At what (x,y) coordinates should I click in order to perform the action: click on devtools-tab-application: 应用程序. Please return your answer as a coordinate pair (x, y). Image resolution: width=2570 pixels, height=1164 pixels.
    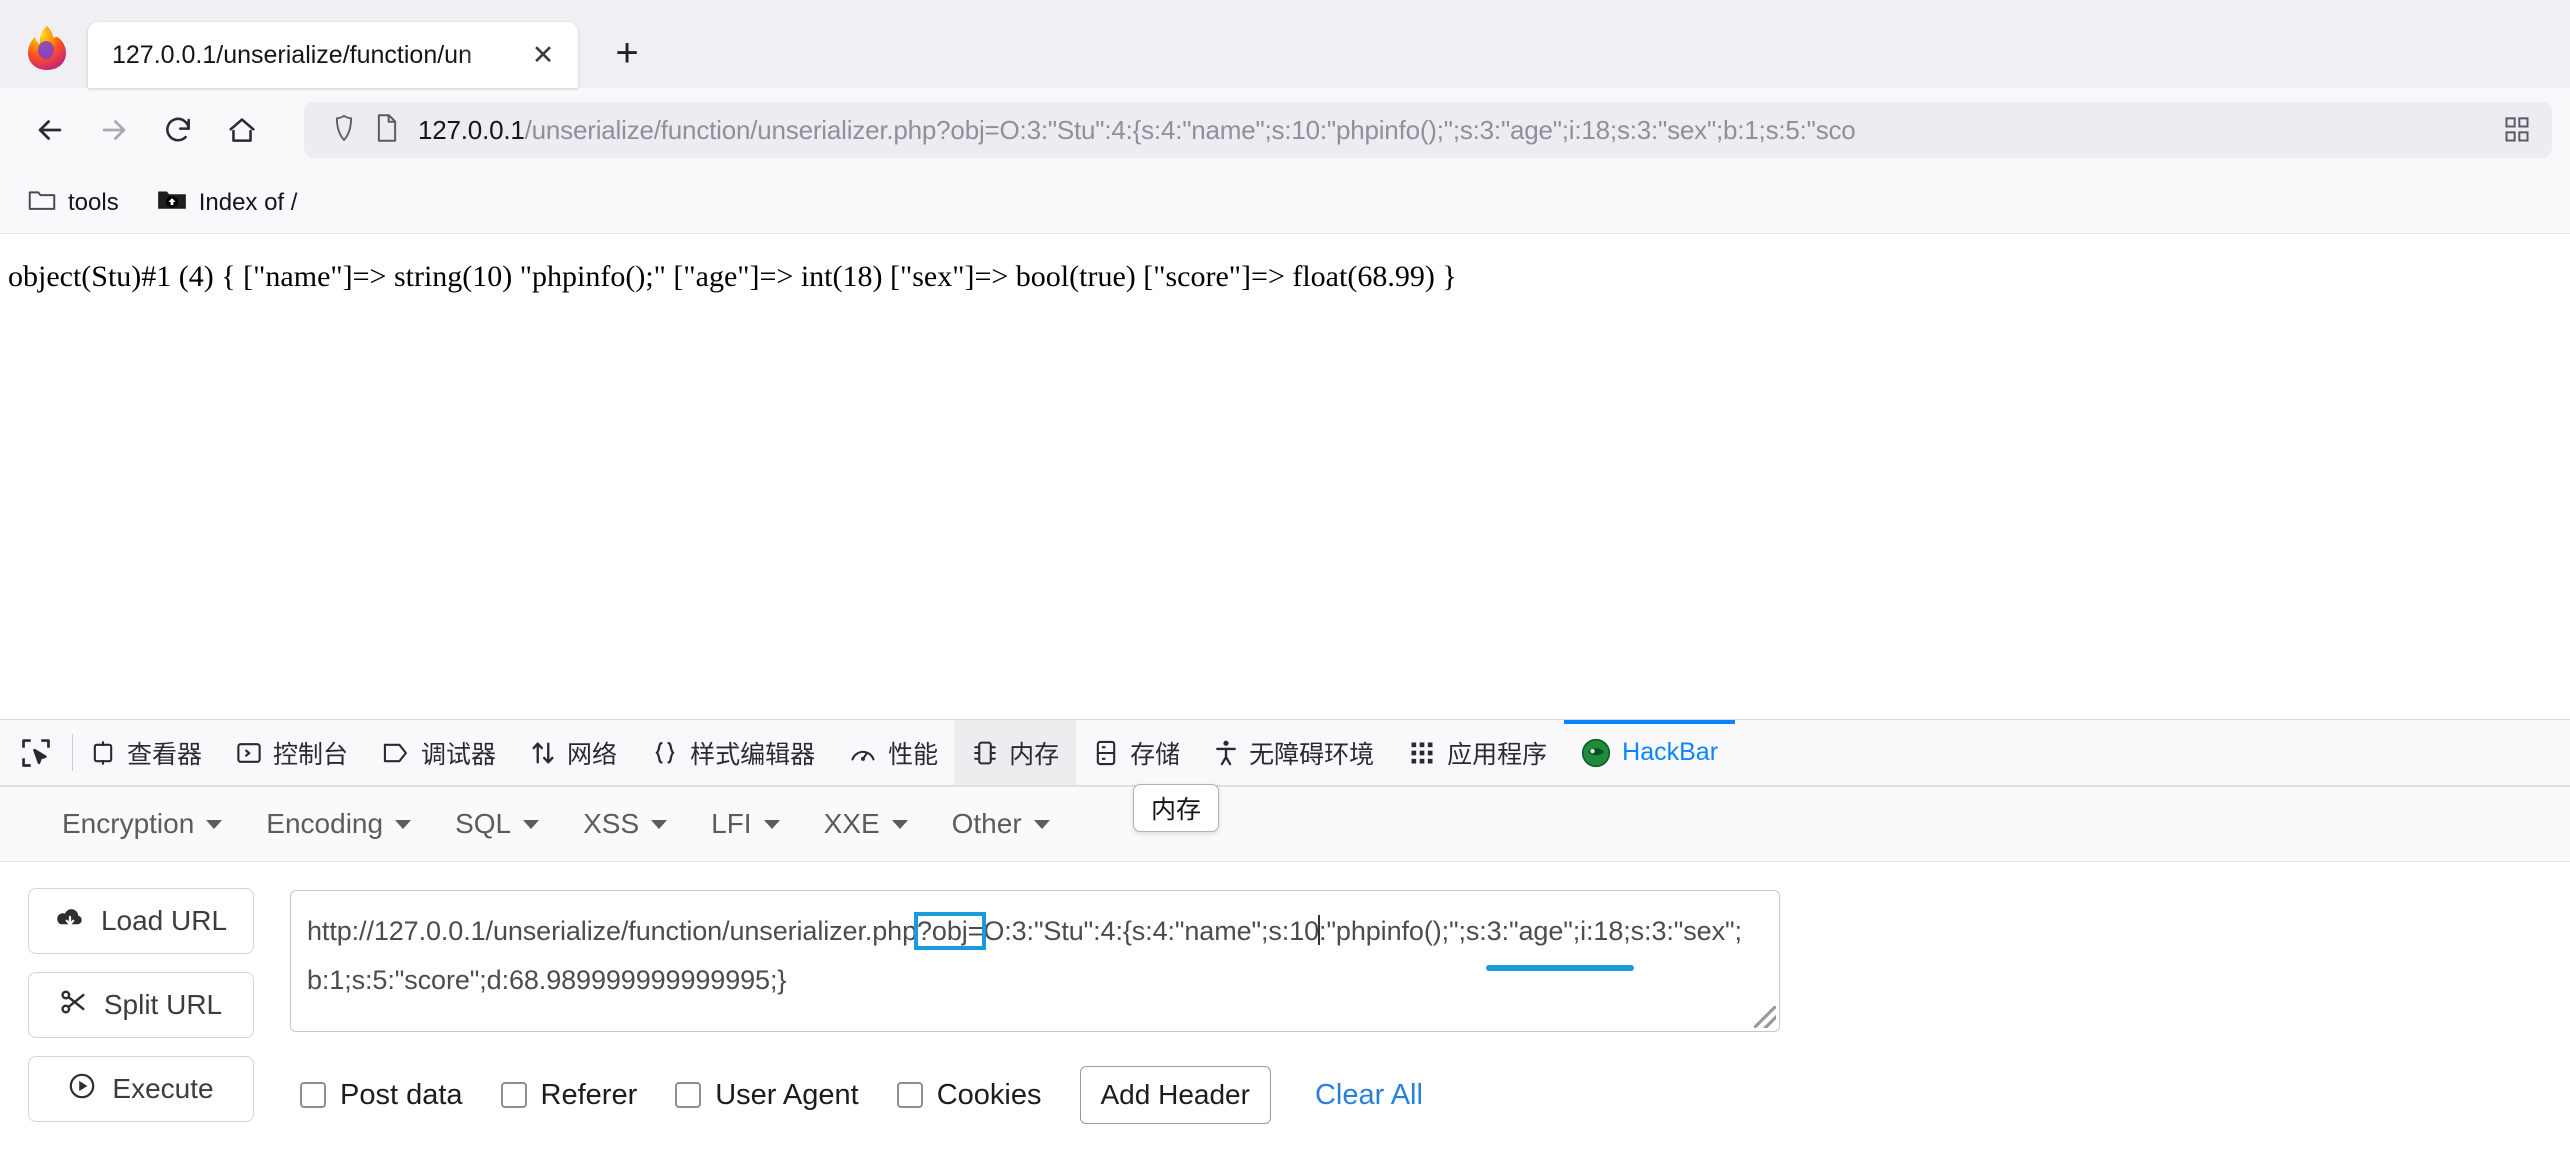
    Looking at the image, I should click on (1477, 752).